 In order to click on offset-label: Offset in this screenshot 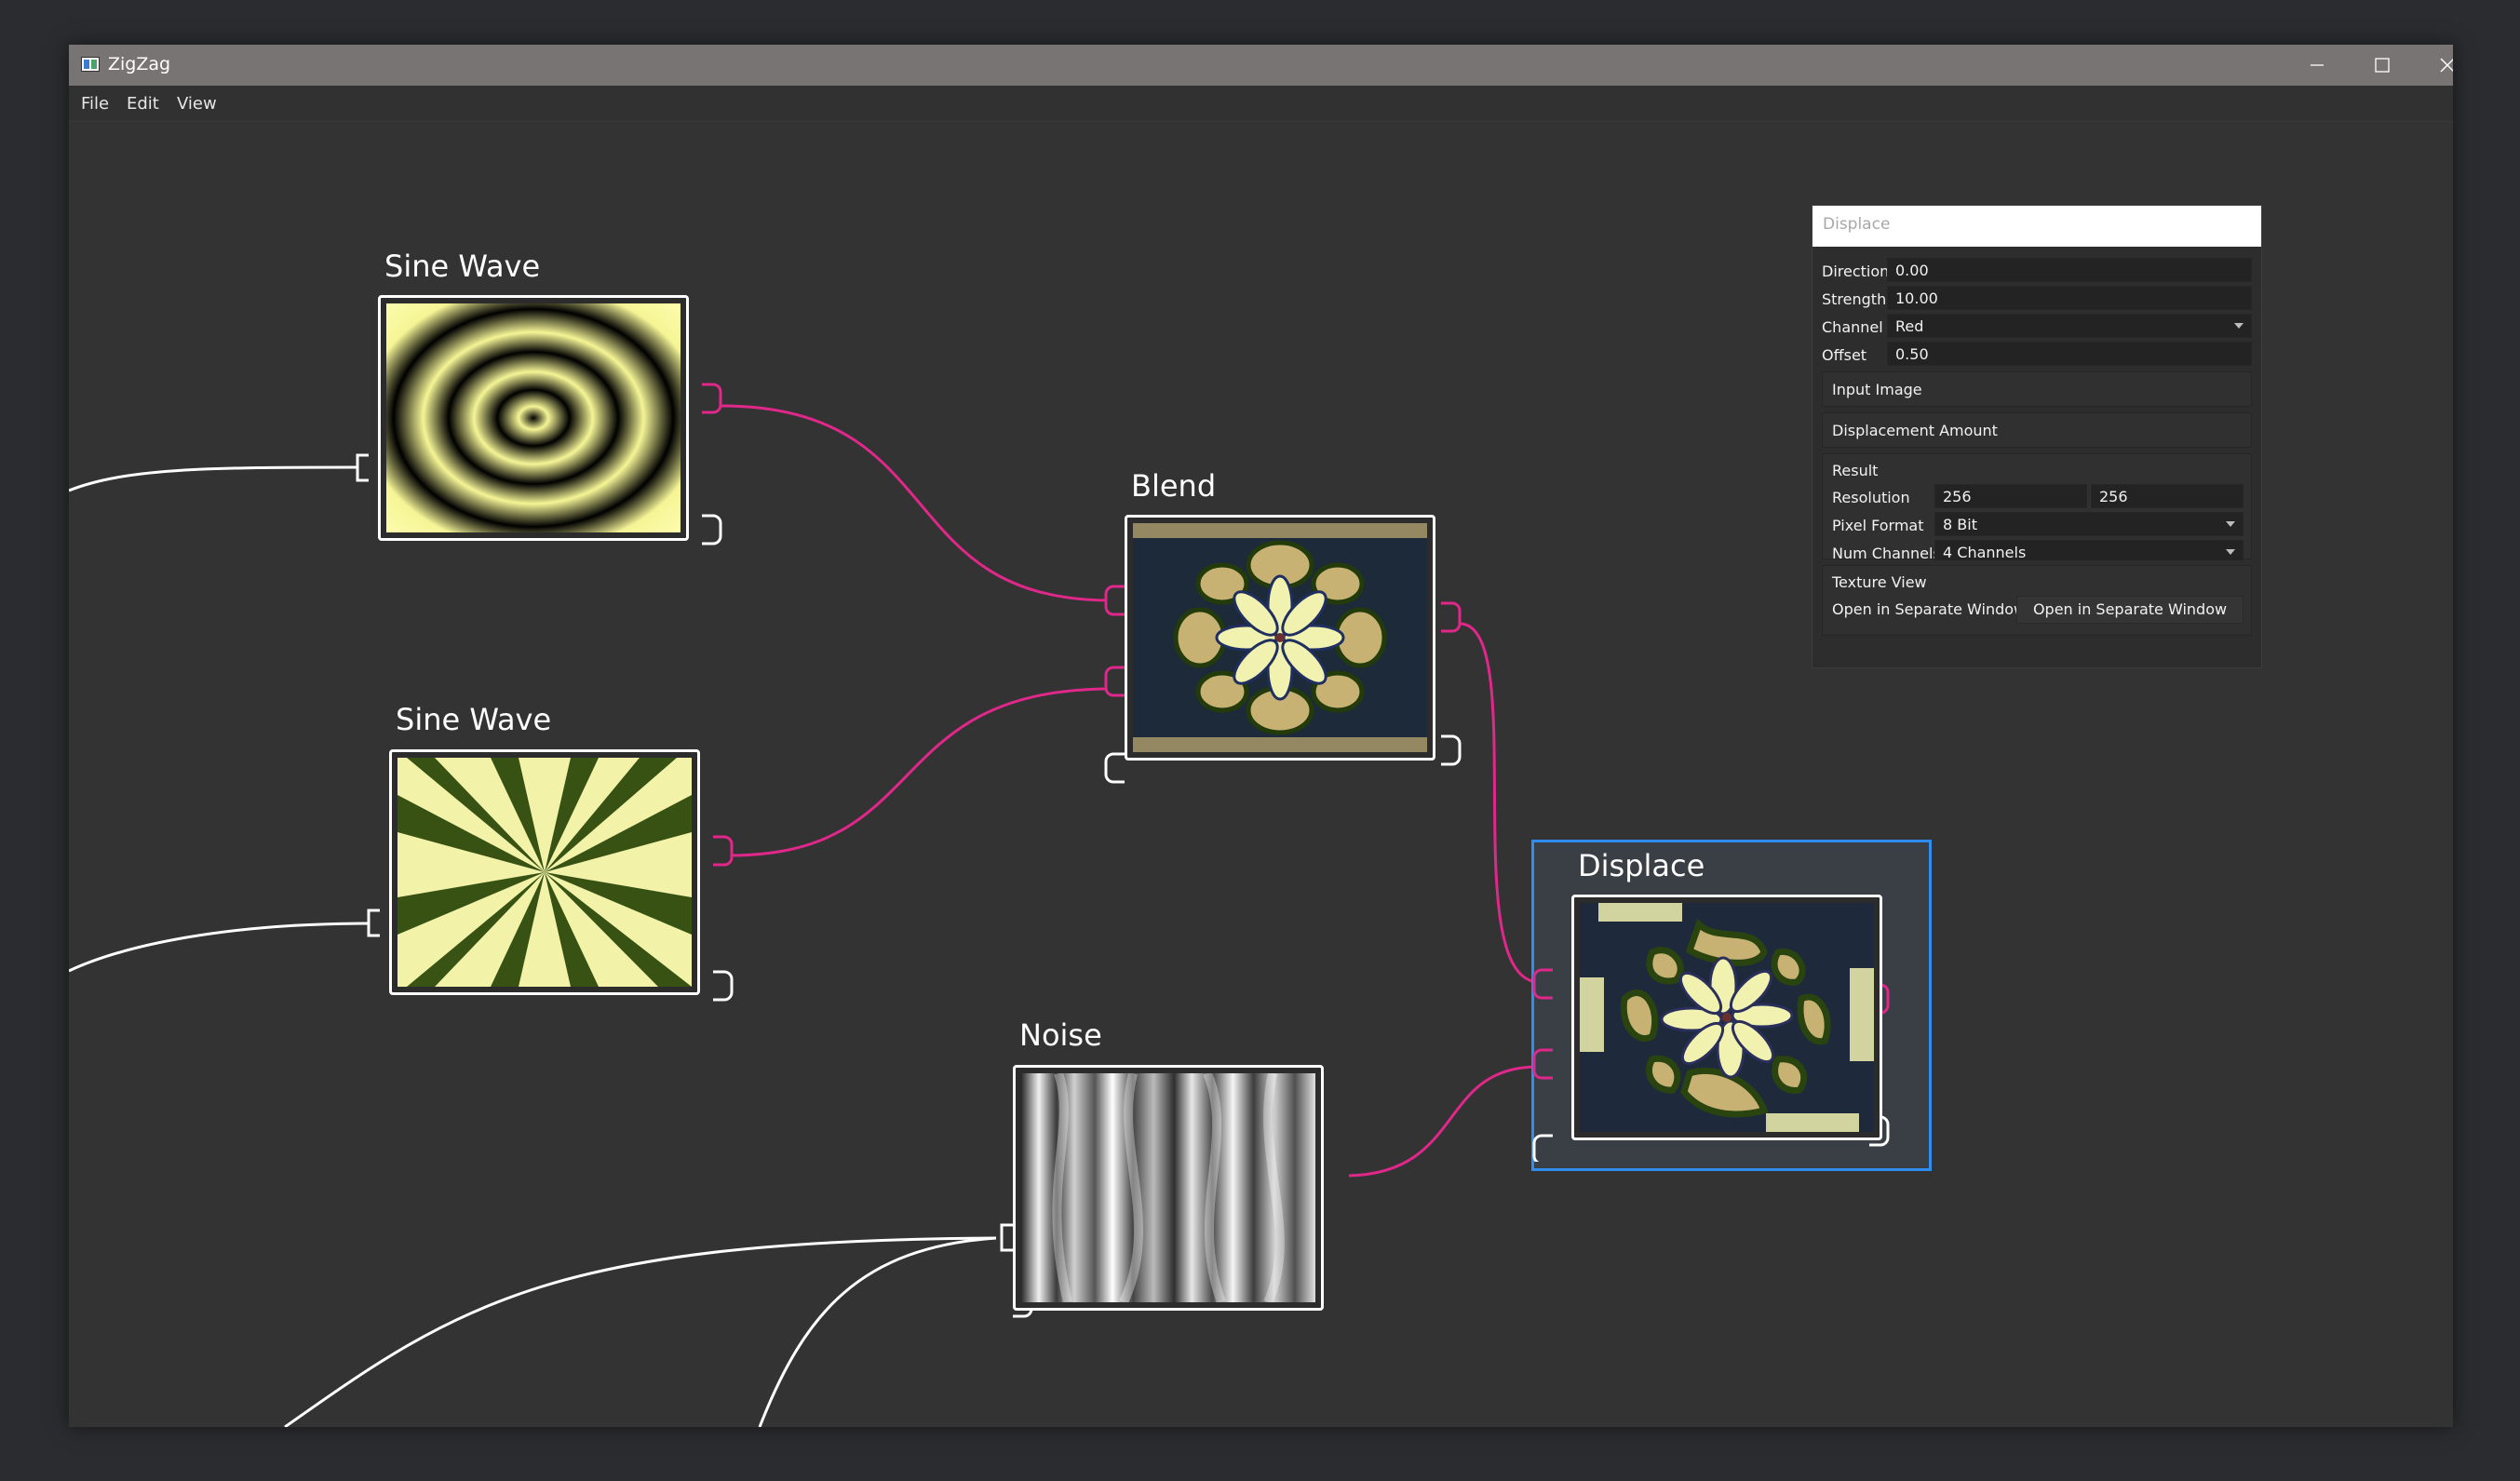, I will do `click(1844, 355)`.